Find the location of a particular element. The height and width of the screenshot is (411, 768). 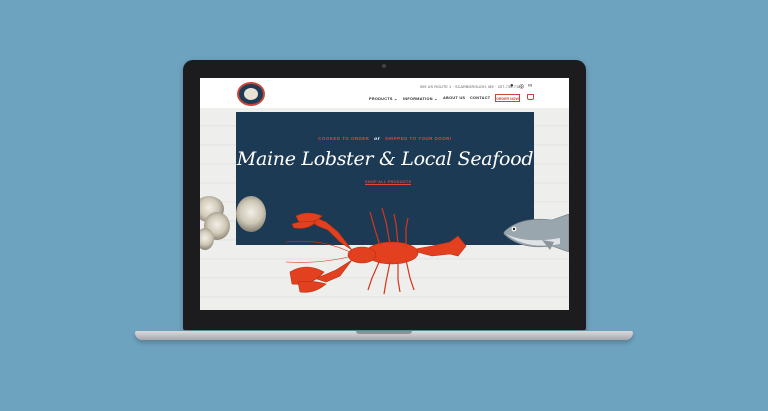

hero-headline: Maine Lobster & Local Seafood is located at coordinates (385, 159).